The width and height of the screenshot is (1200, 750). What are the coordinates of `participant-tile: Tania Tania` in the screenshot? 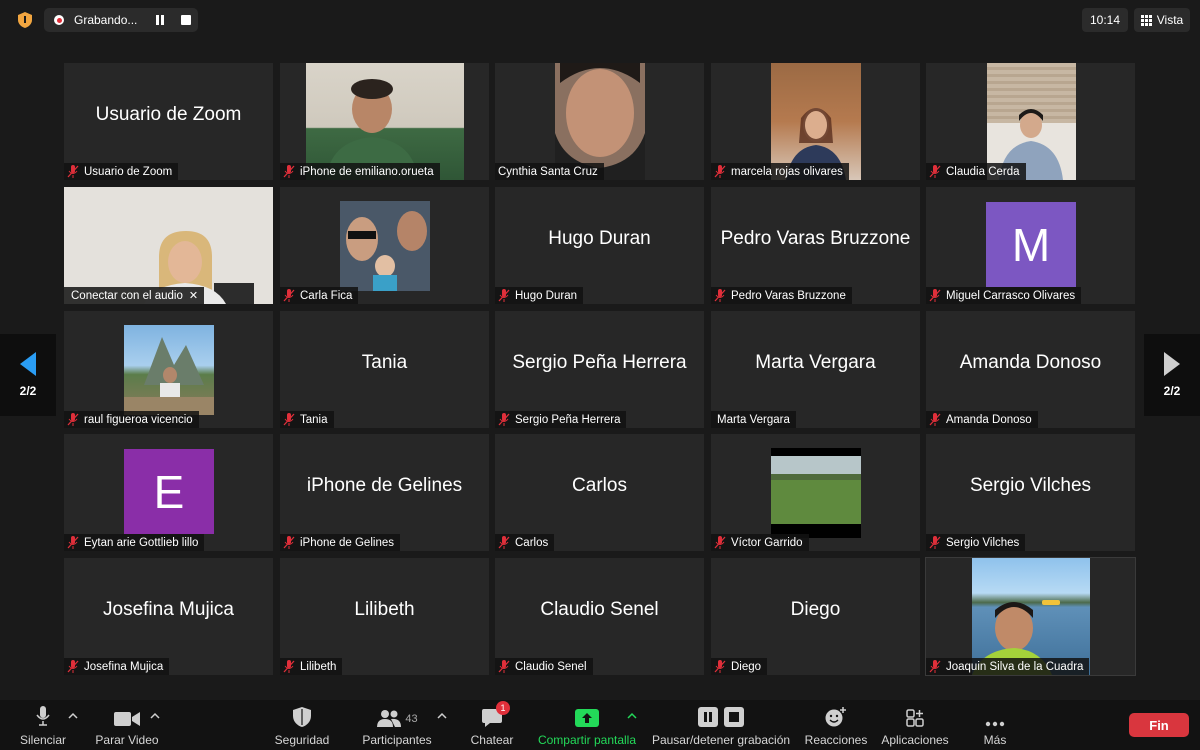 It's located at (384, 369).